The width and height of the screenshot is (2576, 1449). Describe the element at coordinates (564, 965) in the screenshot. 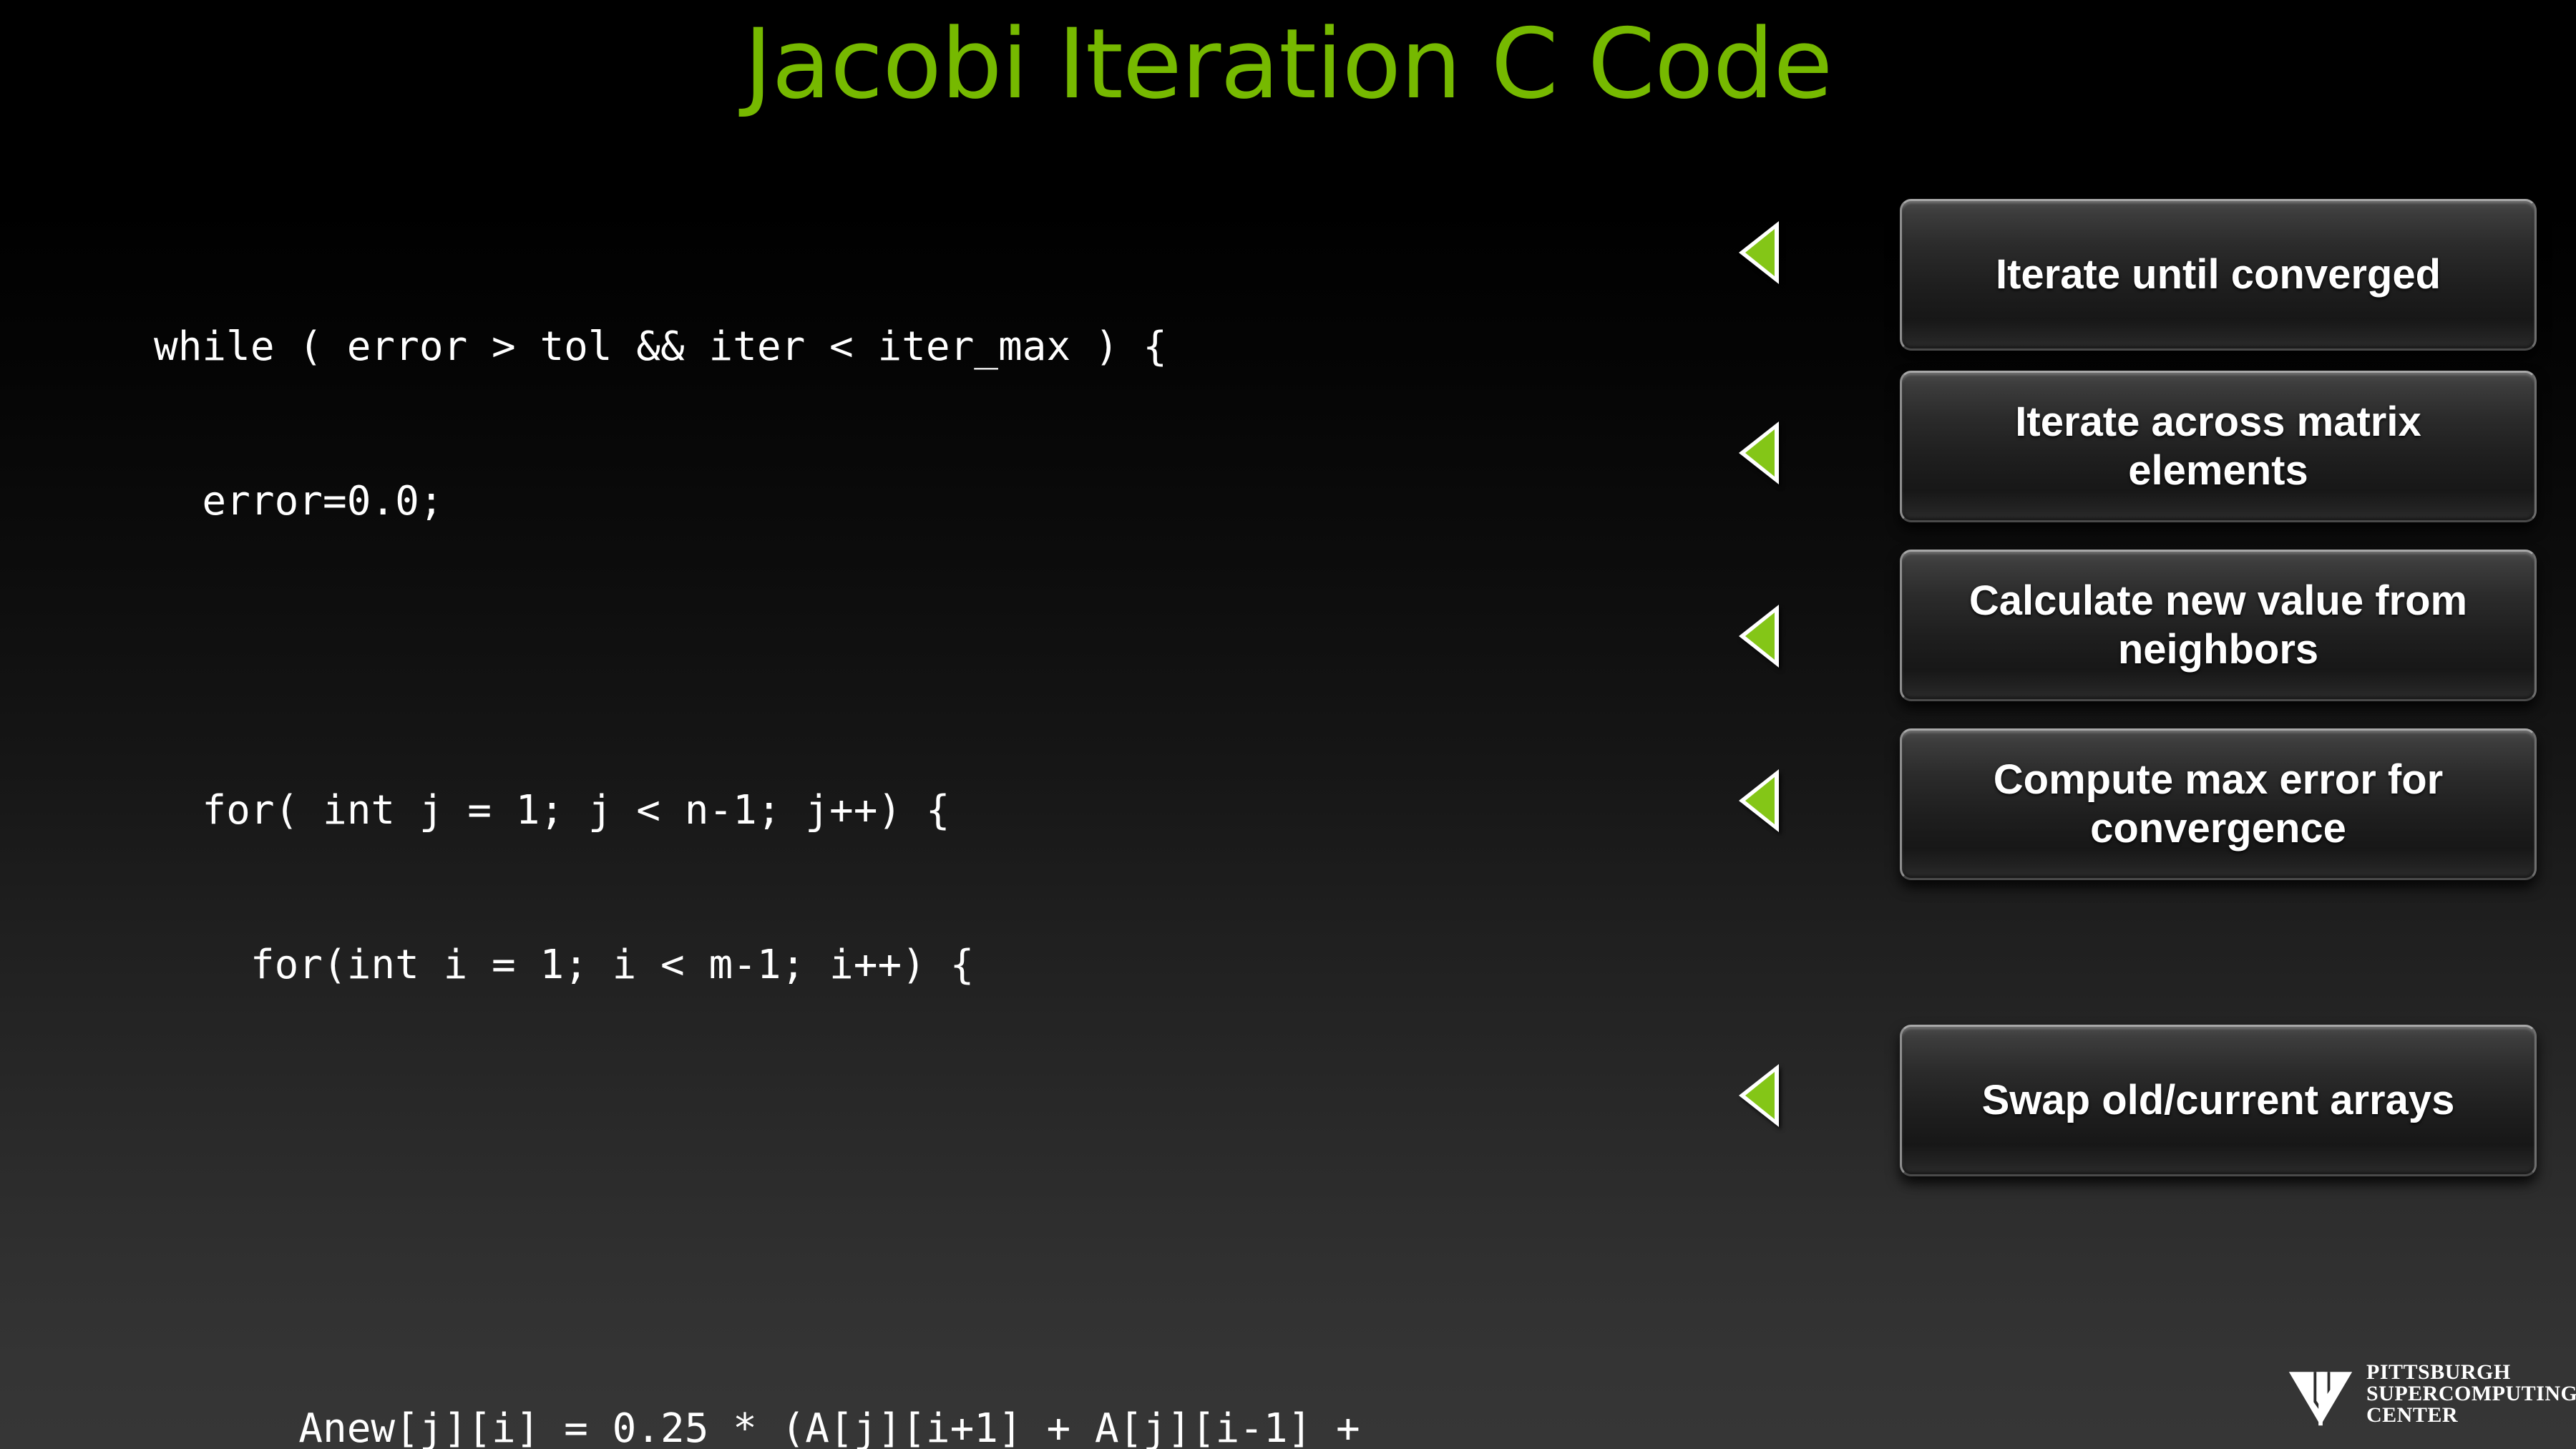

I see `code-line: for(int i = 1; i < m-1; i++) {` at that location.